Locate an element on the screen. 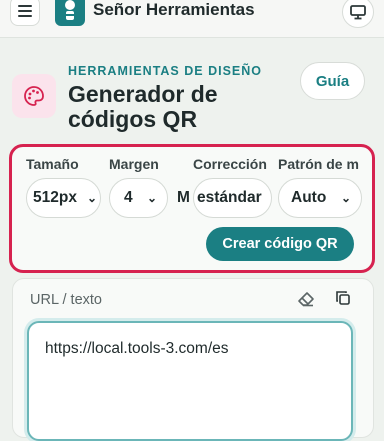  margin-label: Margen is located at coordinates (134, 164).